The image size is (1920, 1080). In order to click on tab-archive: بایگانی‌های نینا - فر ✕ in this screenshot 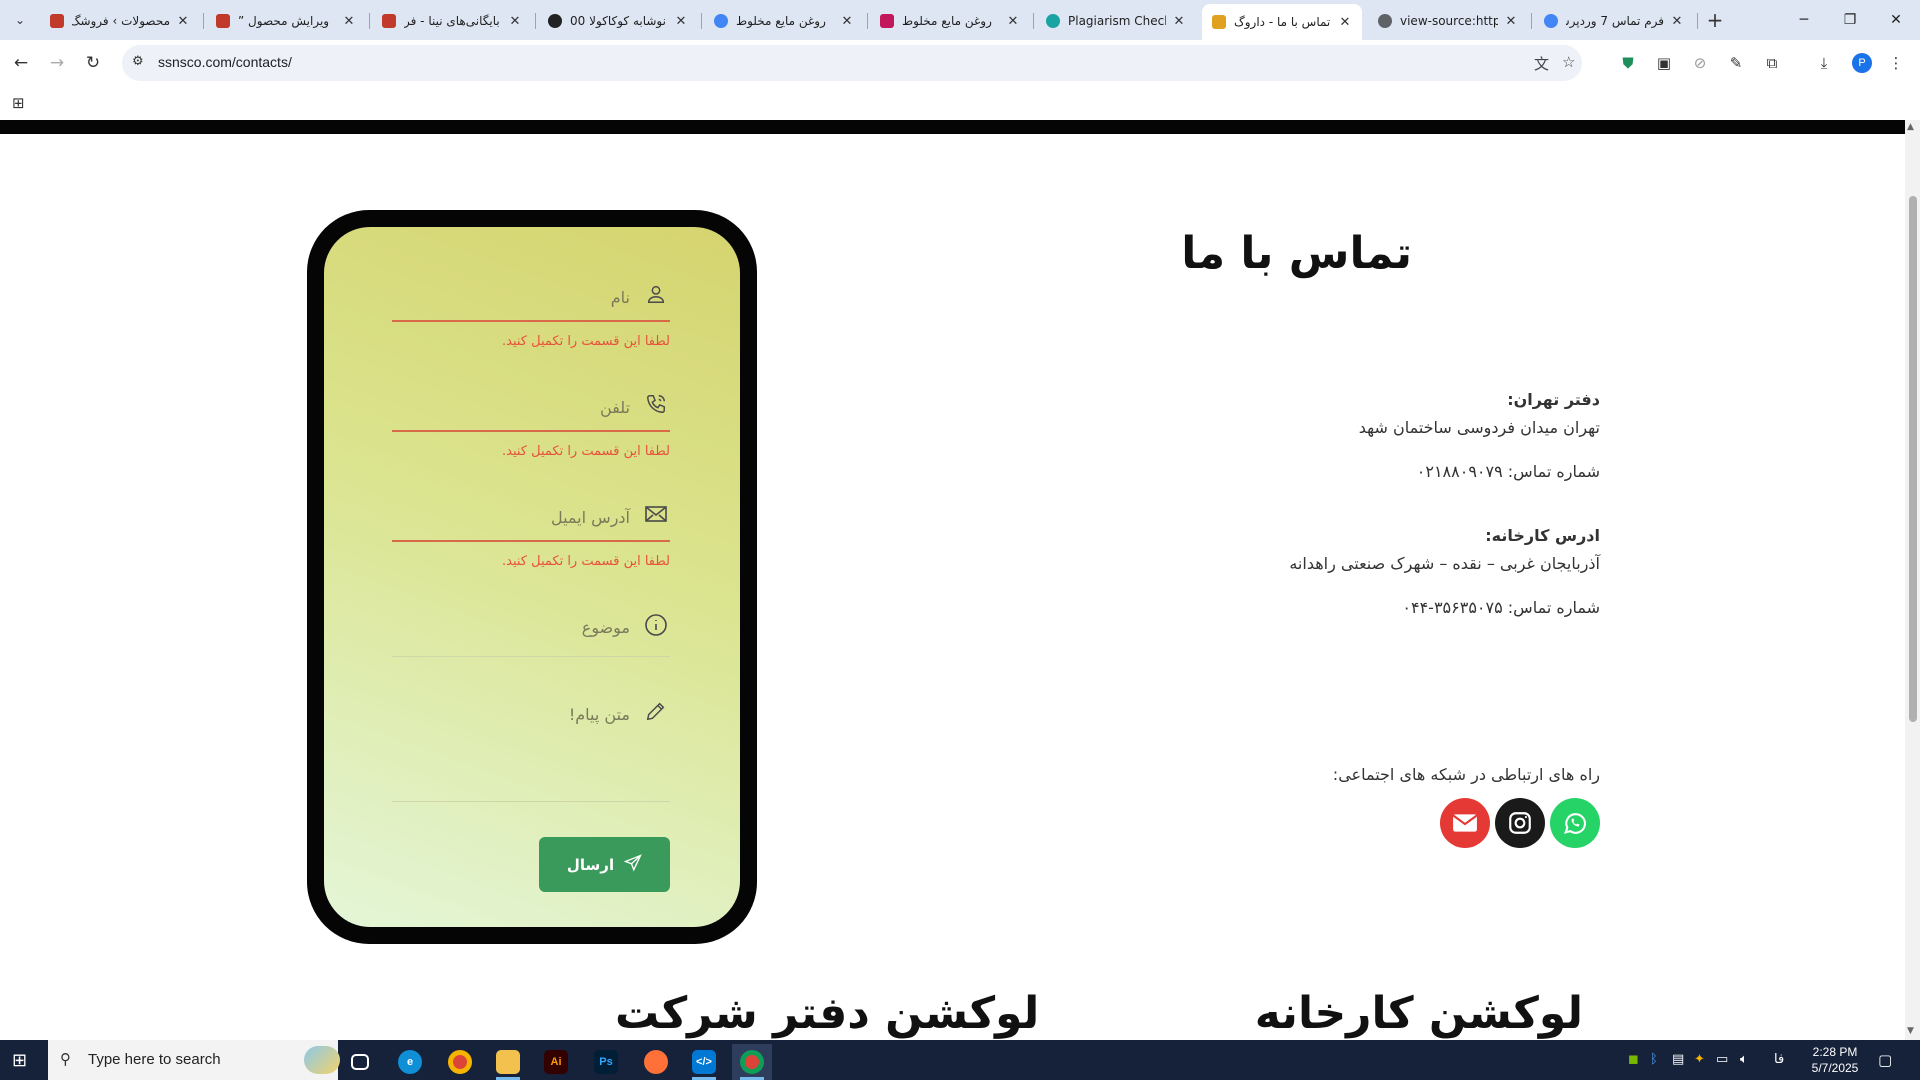, I will do `click(452, 21)`.